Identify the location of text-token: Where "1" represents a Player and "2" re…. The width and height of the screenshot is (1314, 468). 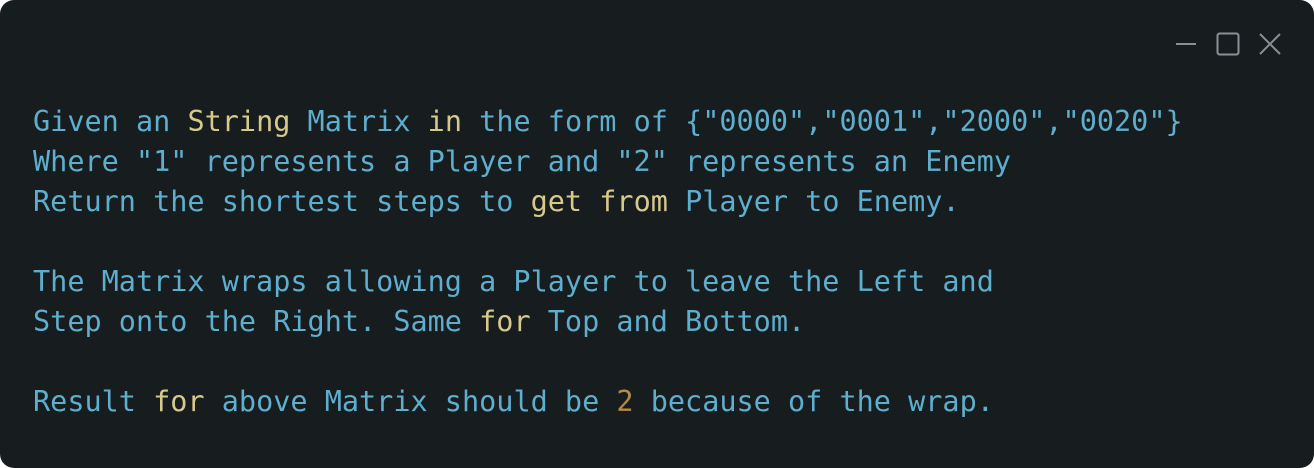
(522, 161).